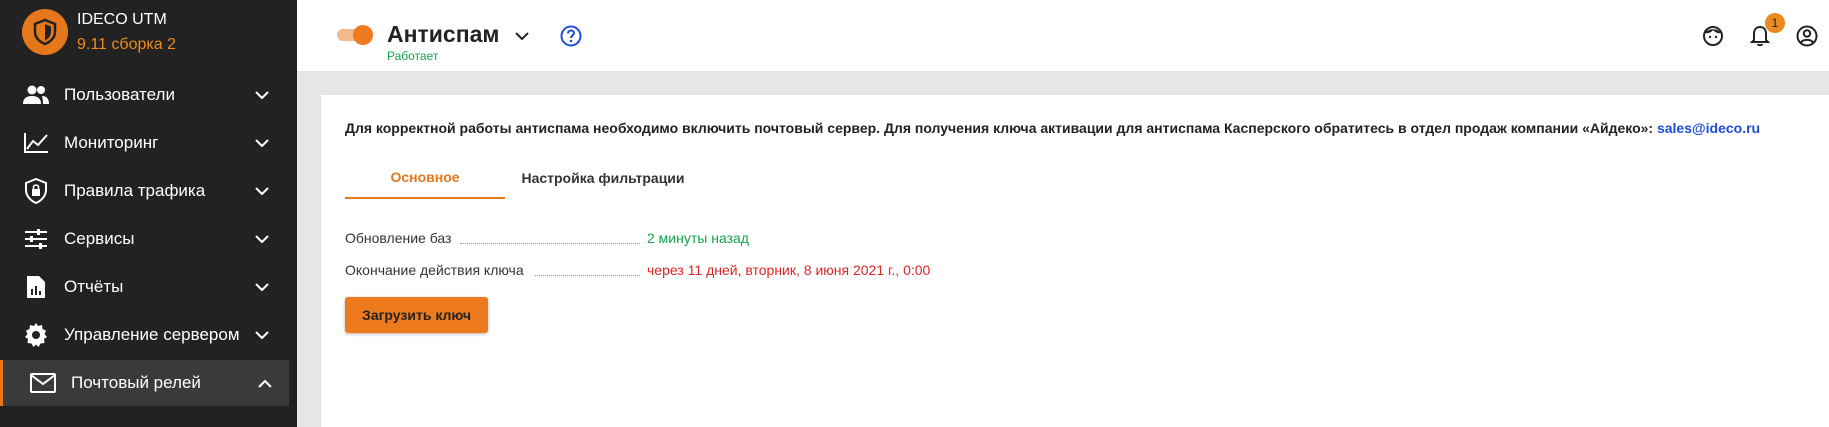  Describe the element at coordinates (111, 142) in the screenshot. I see `sidebar-item-label: Мониторинг` at that location.